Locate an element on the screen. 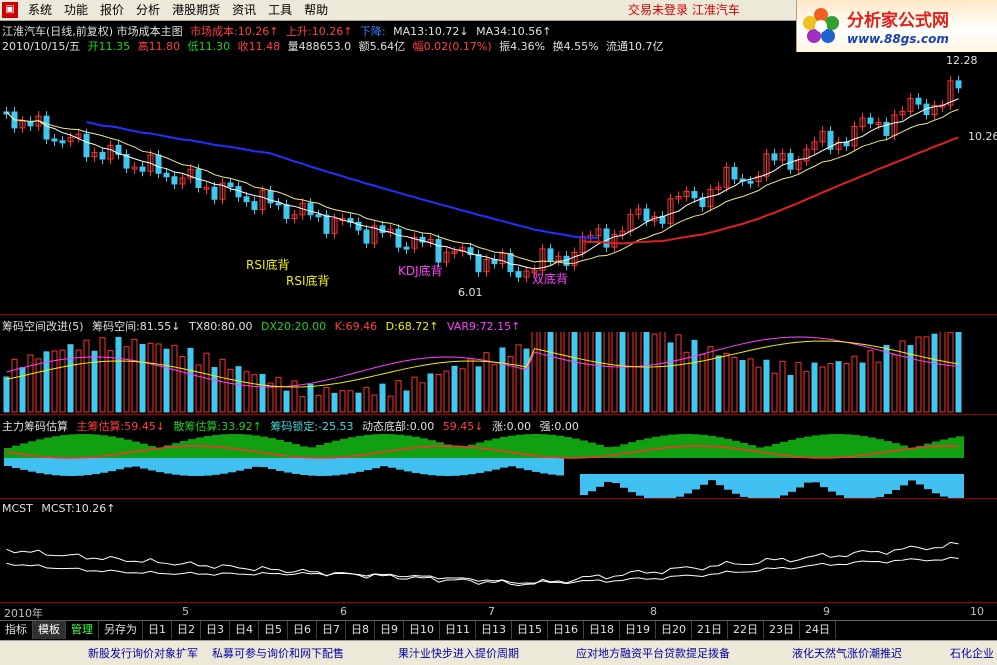  tab-10: 日7 is located at coordinates (331, 630).